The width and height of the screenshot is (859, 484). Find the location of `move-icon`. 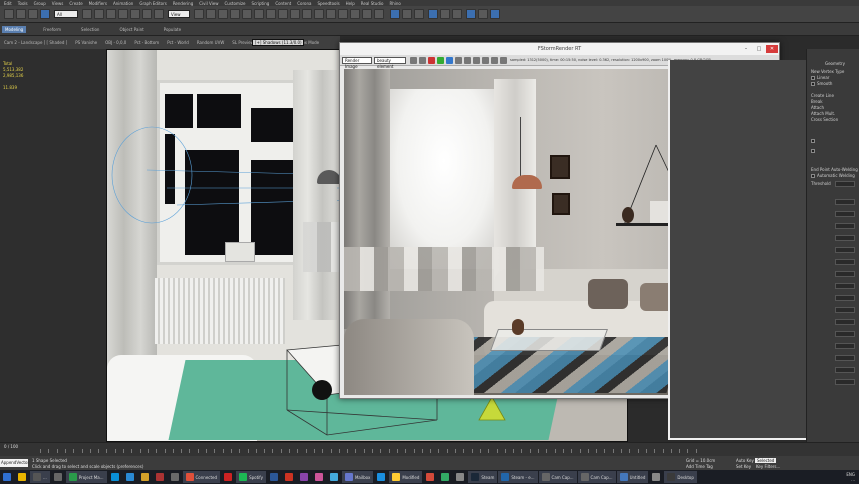

move-icon is located at coordinates (135, 14).